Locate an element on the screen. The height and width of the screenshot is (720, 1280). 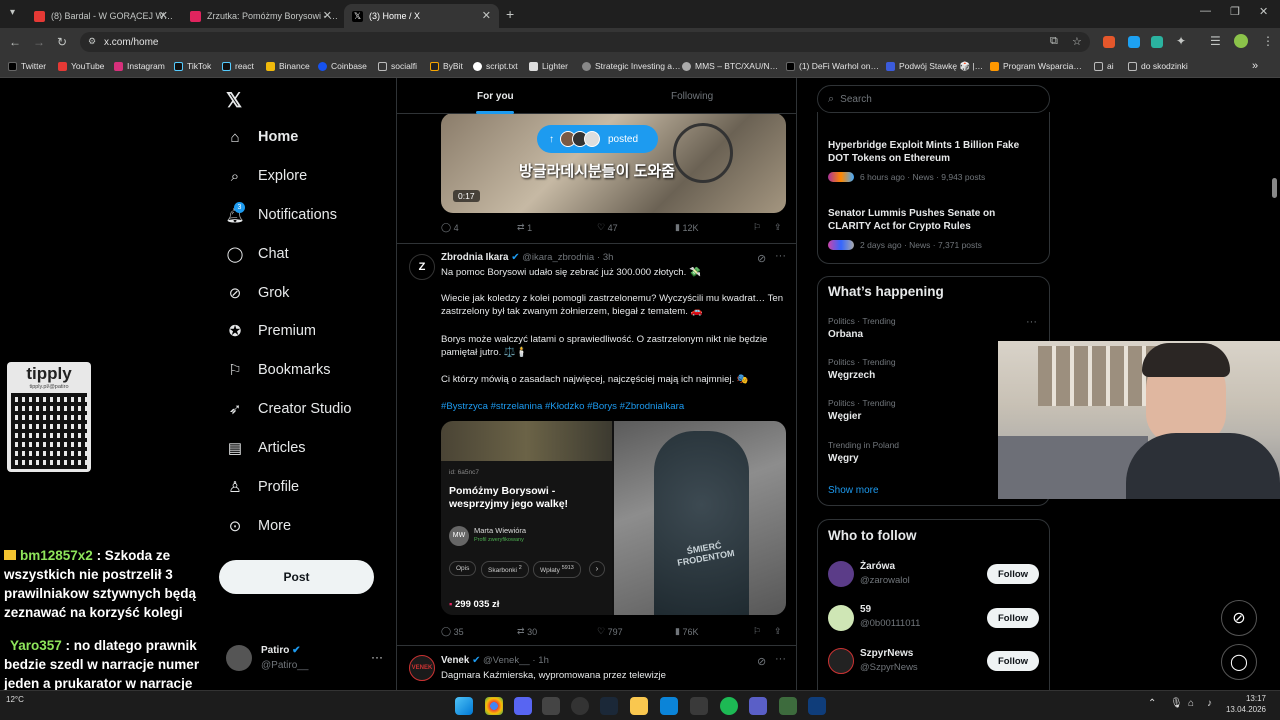
sidebar-item-grok: ⊘ Grok is located at coordinates (258, 293).